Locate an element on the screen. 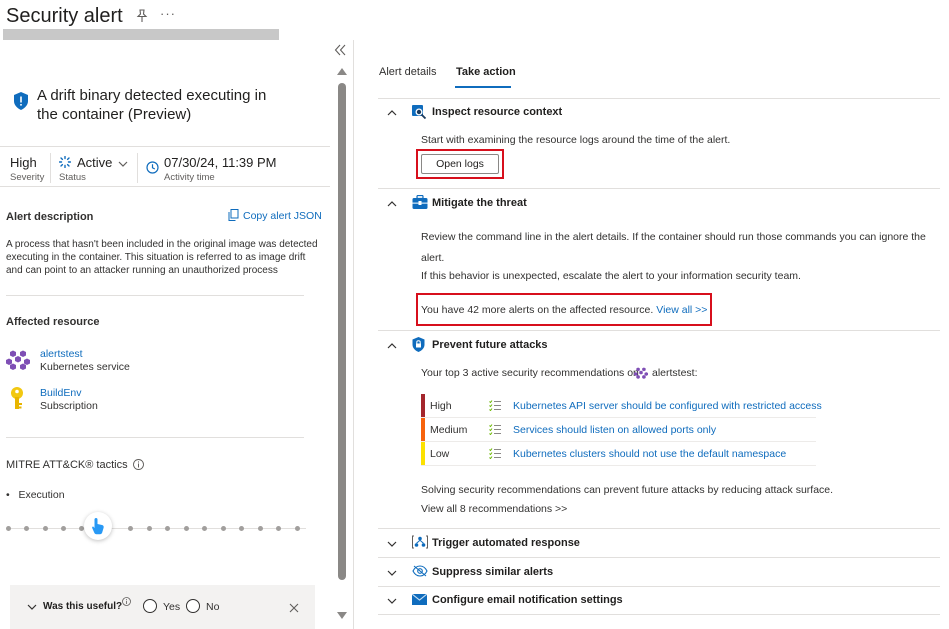 This screenshot has height=629, width=949. scroll-up-arrow is located at coordinates (342, 71).